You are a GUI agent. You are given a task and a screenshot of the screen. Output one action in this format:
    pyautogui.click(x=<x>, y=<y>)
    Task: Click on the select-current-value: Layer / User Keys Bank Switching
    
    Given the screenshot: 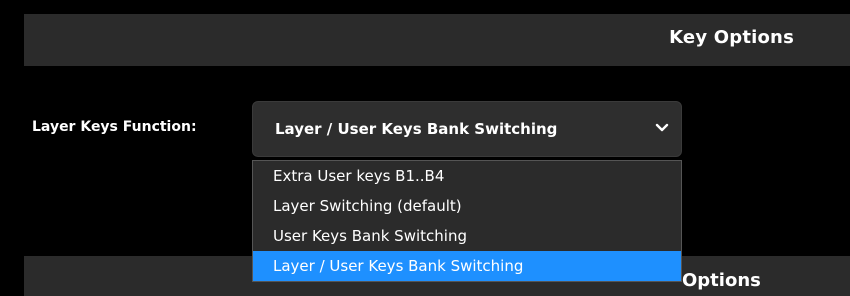 What is the action you would take?
    pyautogui.click(x=416, y=129)
    